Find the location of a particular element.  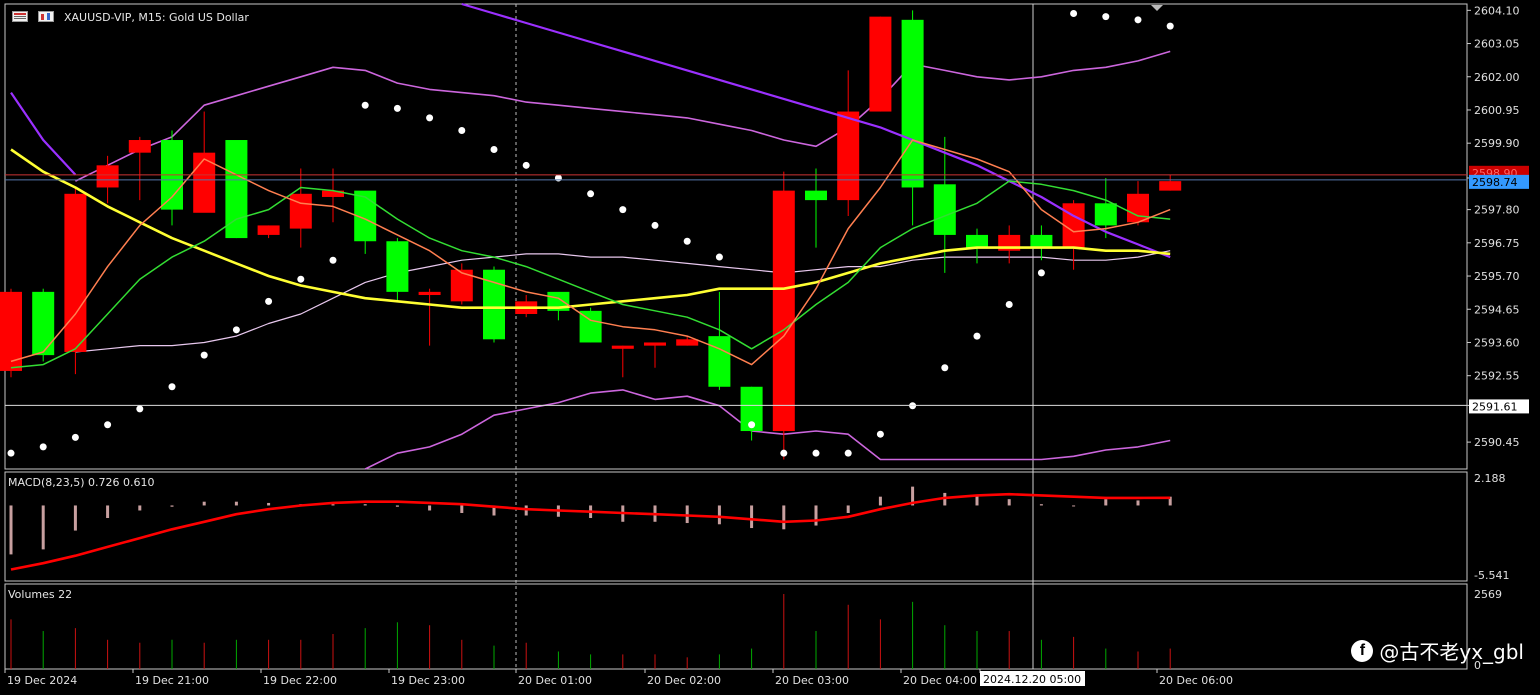

time-label: 19 Dec 21:00 is located at coordinates (172, 680).